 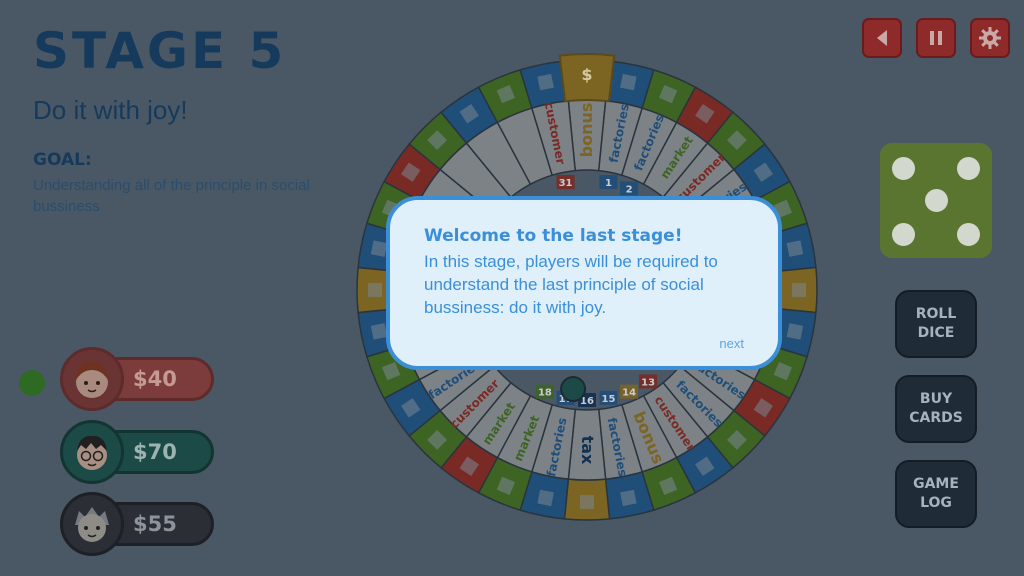 What do you see at coordinates (110, 110) in the screenshot?
I see `stage-subtitle: Do it with joy!` at bounding box center [110, 110].